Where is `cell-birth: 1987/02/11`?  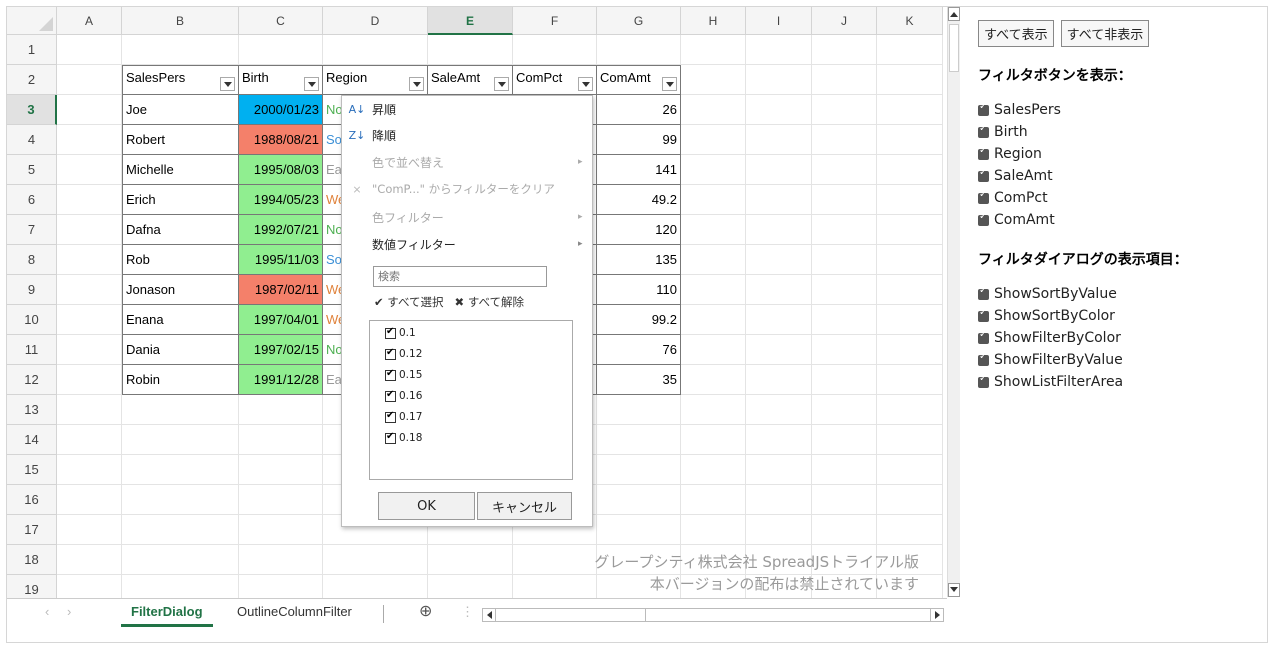
cell-birth: 1987/02/11 is located at coordinates (281, 290).